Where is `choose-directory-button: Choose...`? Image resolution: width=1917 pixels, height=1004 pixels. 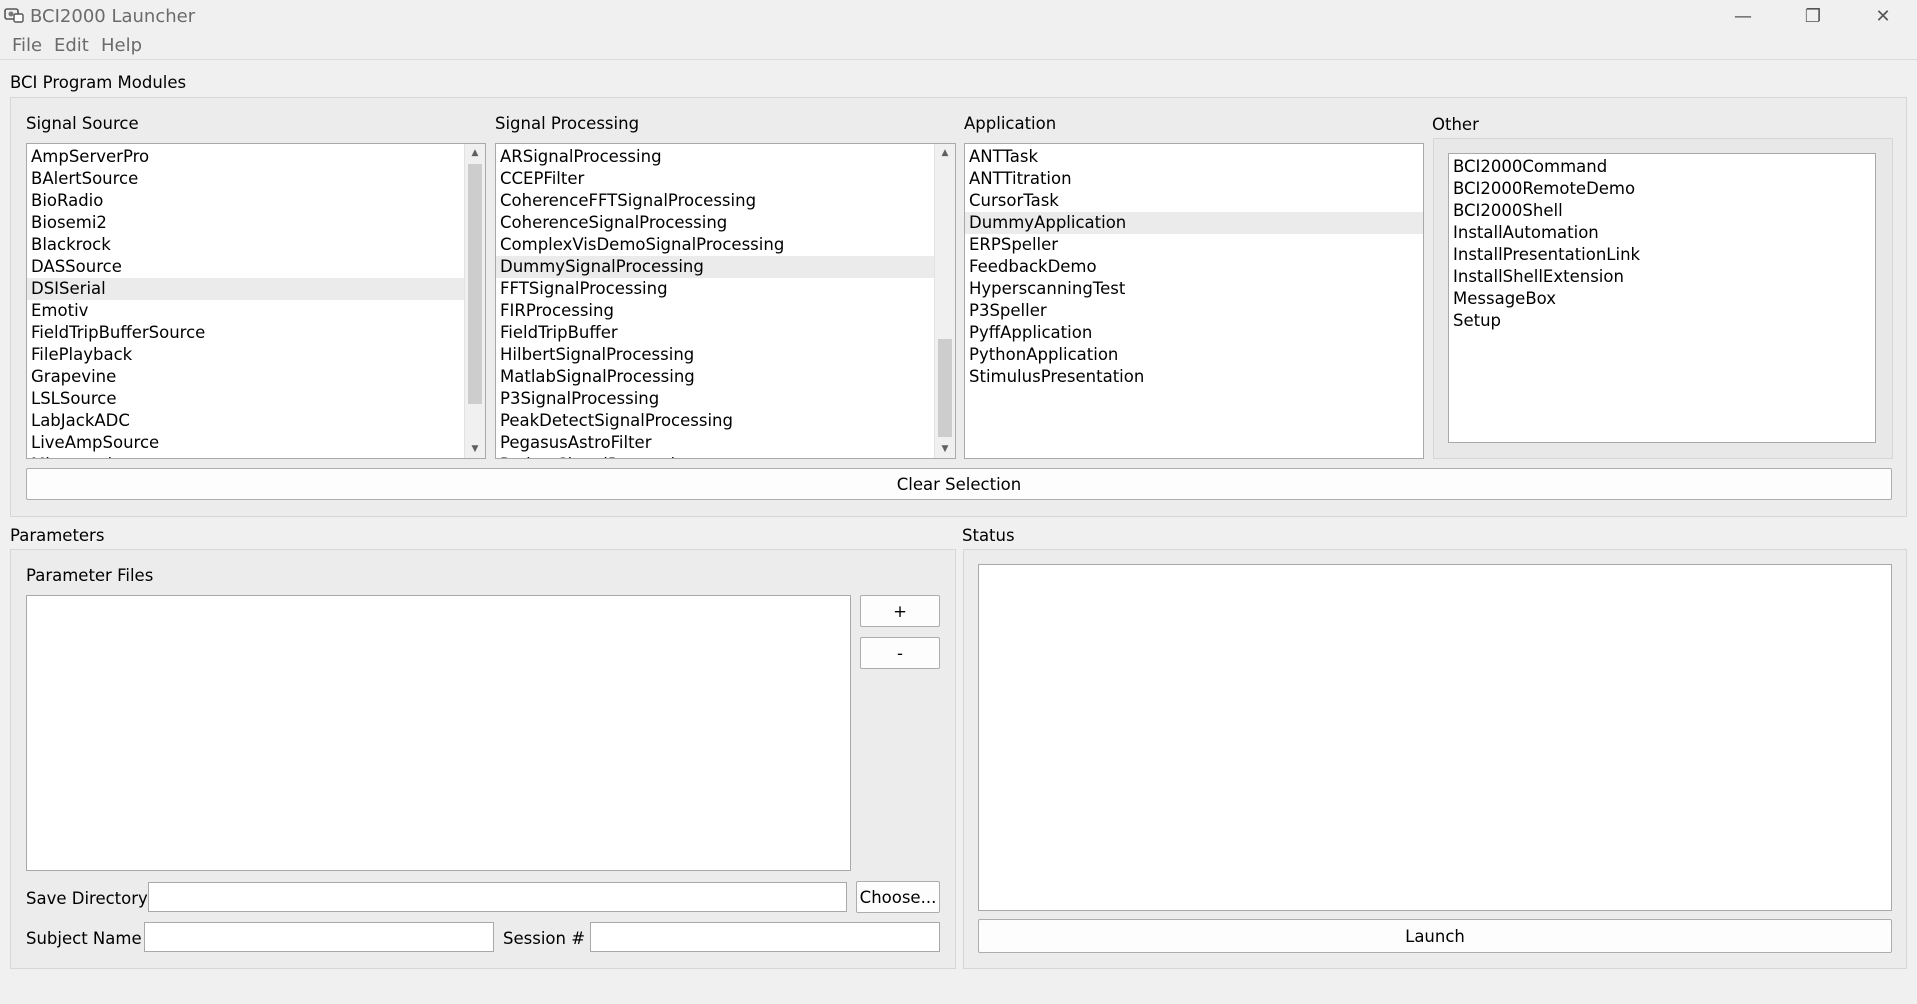
choose-directory-button: Choose... is located at coordinates (898, 897).